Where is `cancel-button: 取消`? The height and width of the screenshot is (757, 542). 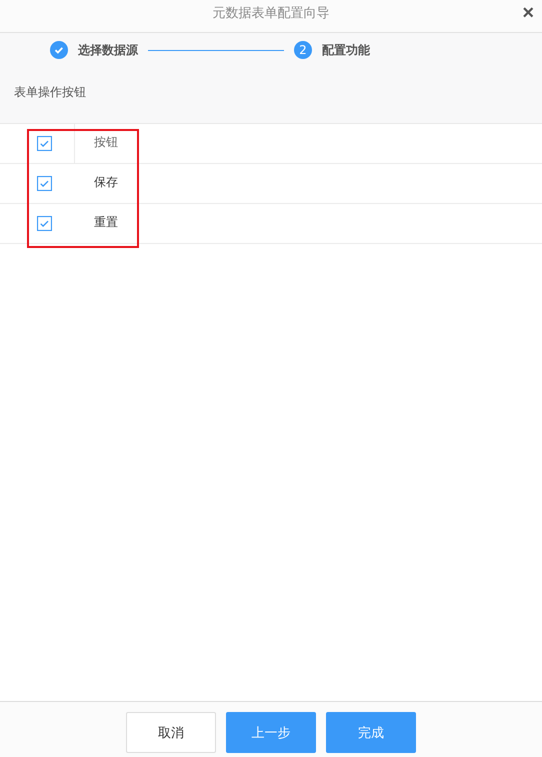 cancel-button: 取消 is located at coordinates (171, 732).